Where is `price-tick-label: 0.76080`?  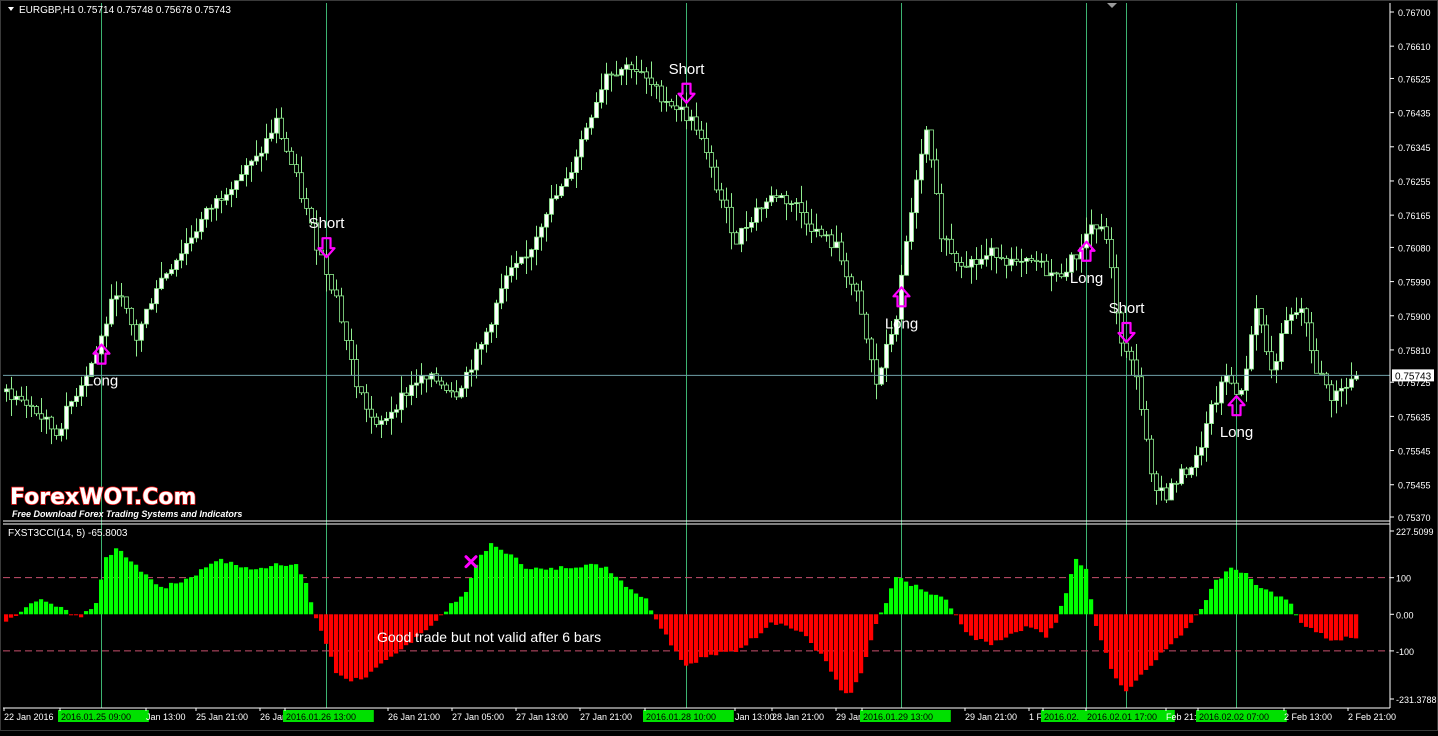 price-tick-label: 0.76080 is located at coordinates (1414, 248).